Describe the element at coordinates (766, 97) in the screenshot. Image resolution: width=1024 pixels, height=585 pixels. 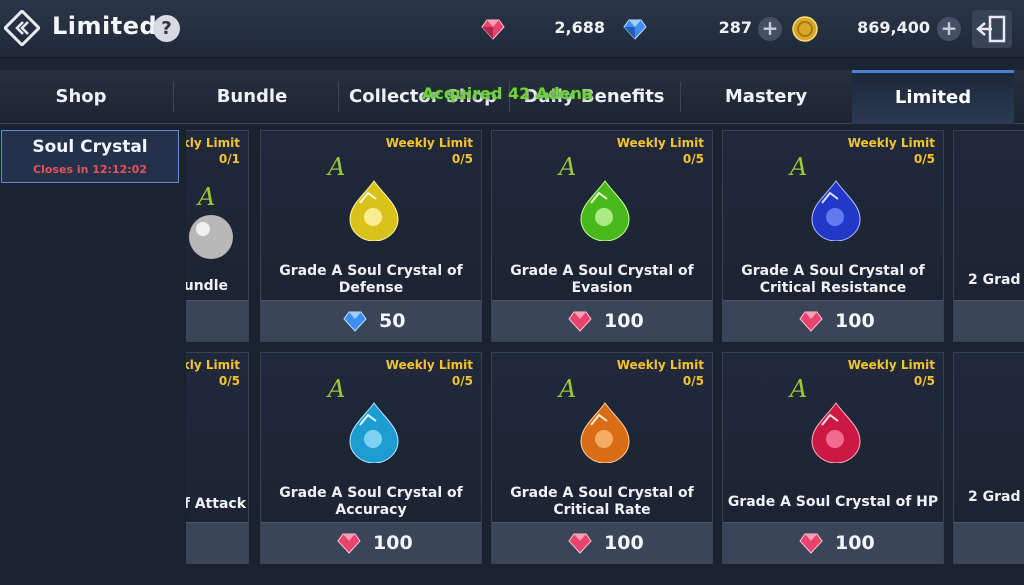
I see `tab-mastery: Mastery` at that location.